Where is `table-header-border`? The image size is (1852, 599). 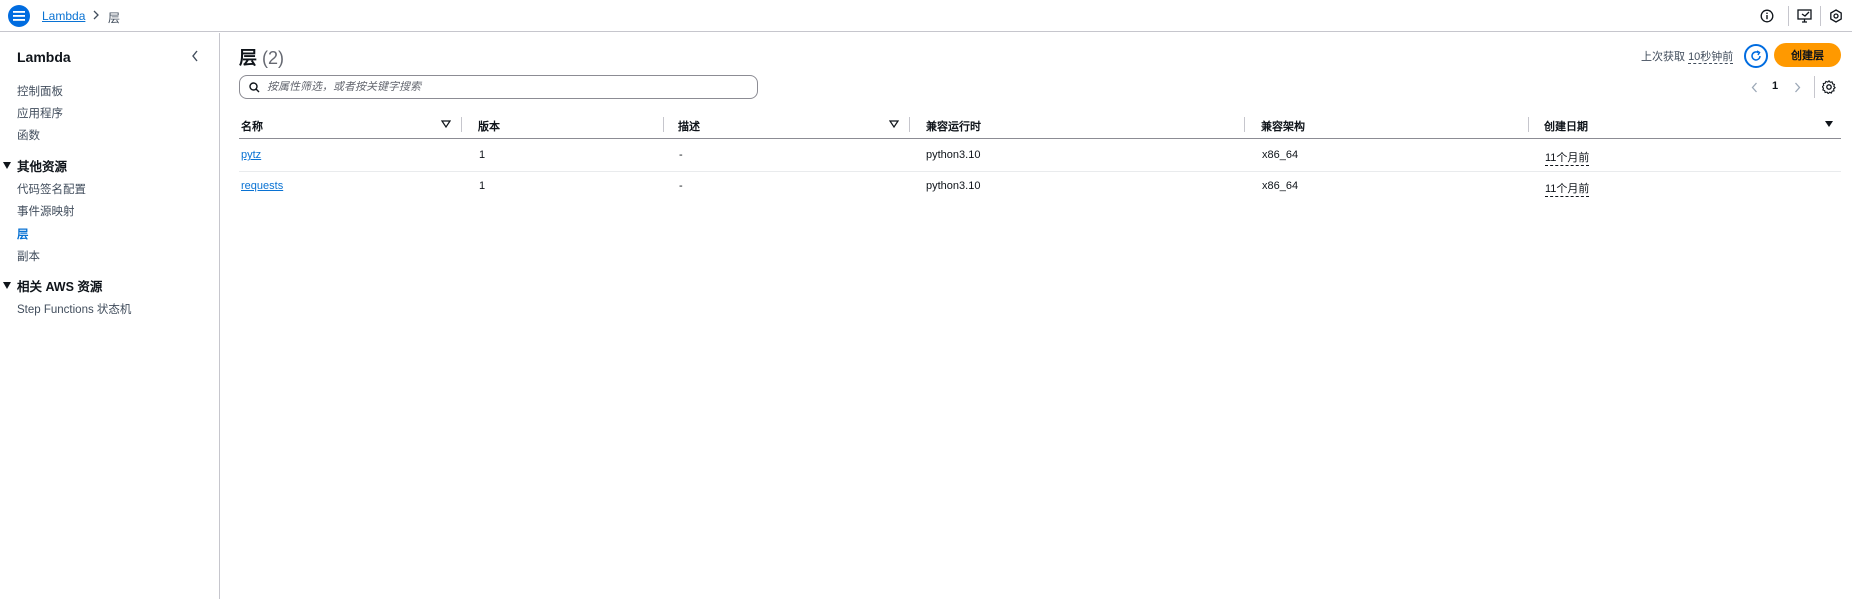
table-header-border is located at coordinates (1040, 138).